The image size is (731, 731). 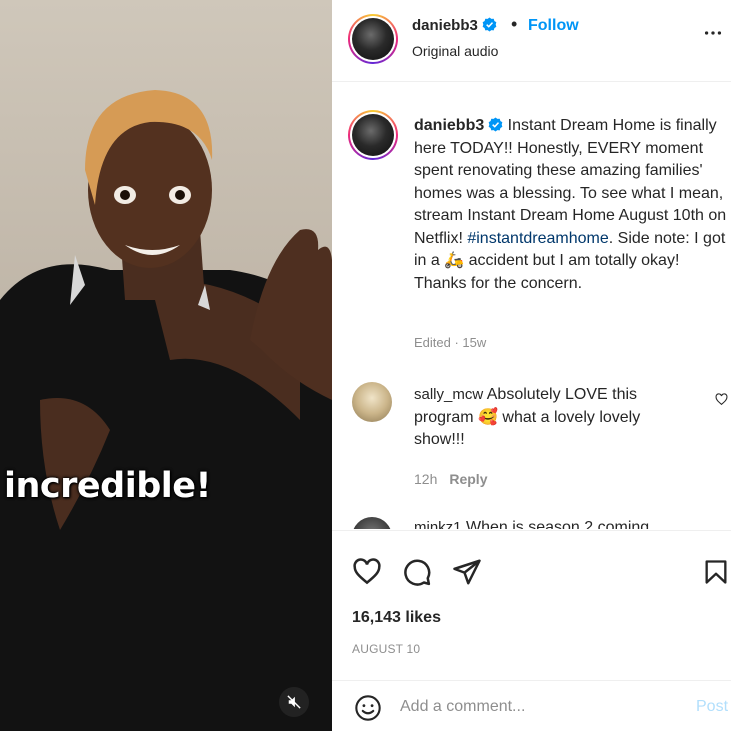 What do you see at coordinates (540, 707) in the screenshot?
I see `comment-input` at bounding box center [540, 707].